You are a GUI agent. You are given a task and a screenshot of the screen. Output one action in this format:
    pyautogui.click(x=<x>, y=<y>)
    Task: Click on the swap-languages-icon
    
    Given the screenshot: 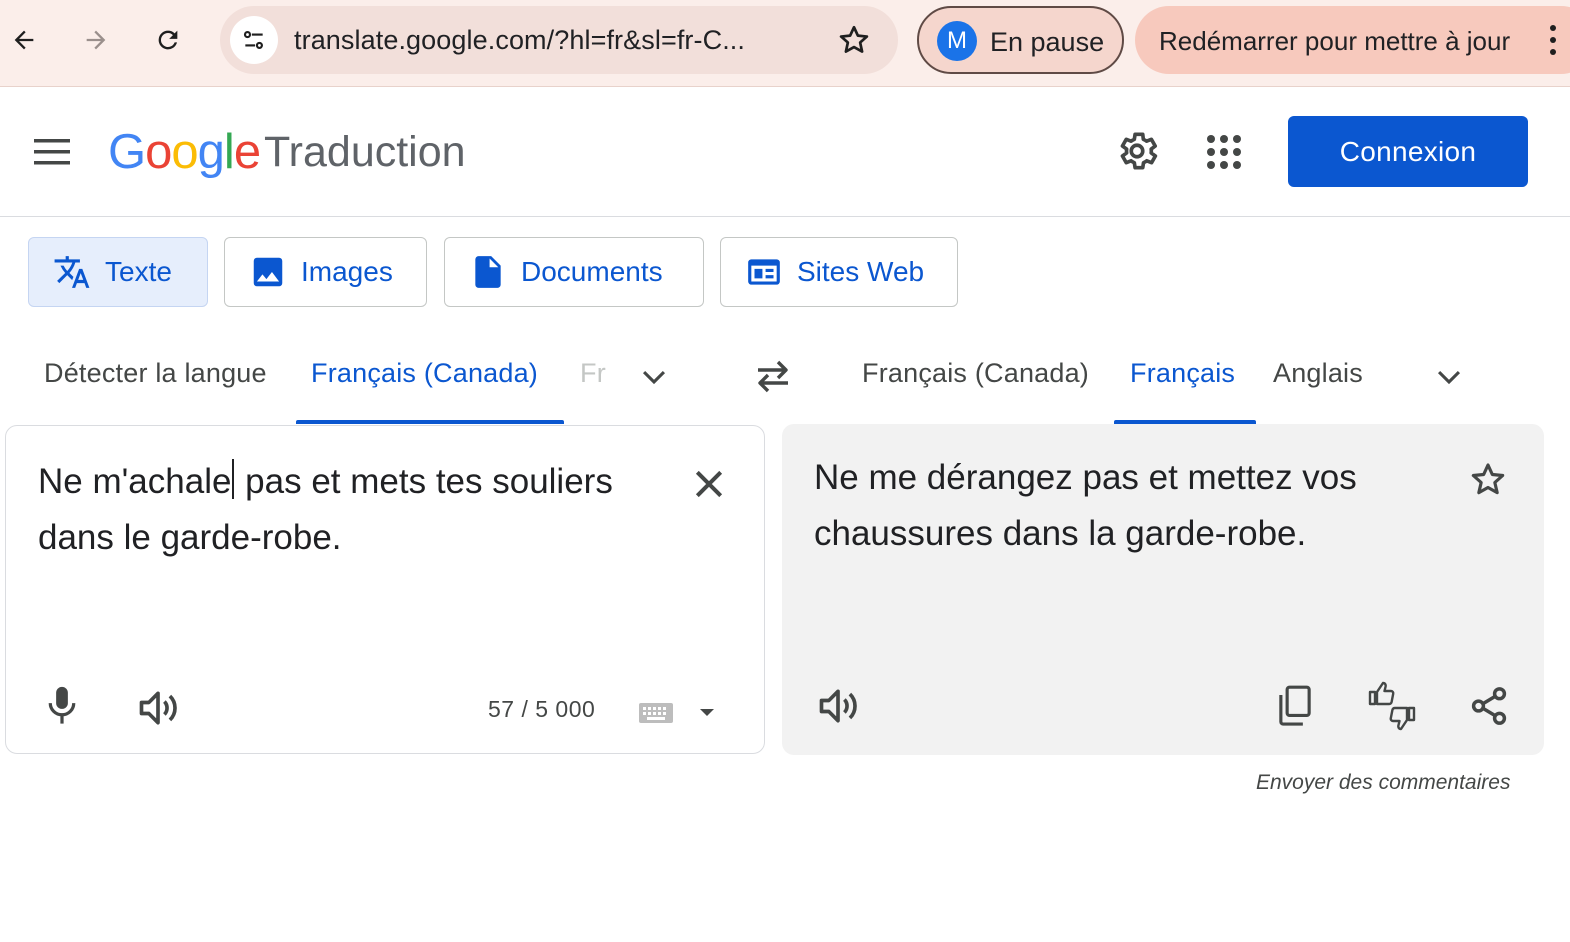 What is the action you would take?
    pyautogui.click(x=773, y=376)
    